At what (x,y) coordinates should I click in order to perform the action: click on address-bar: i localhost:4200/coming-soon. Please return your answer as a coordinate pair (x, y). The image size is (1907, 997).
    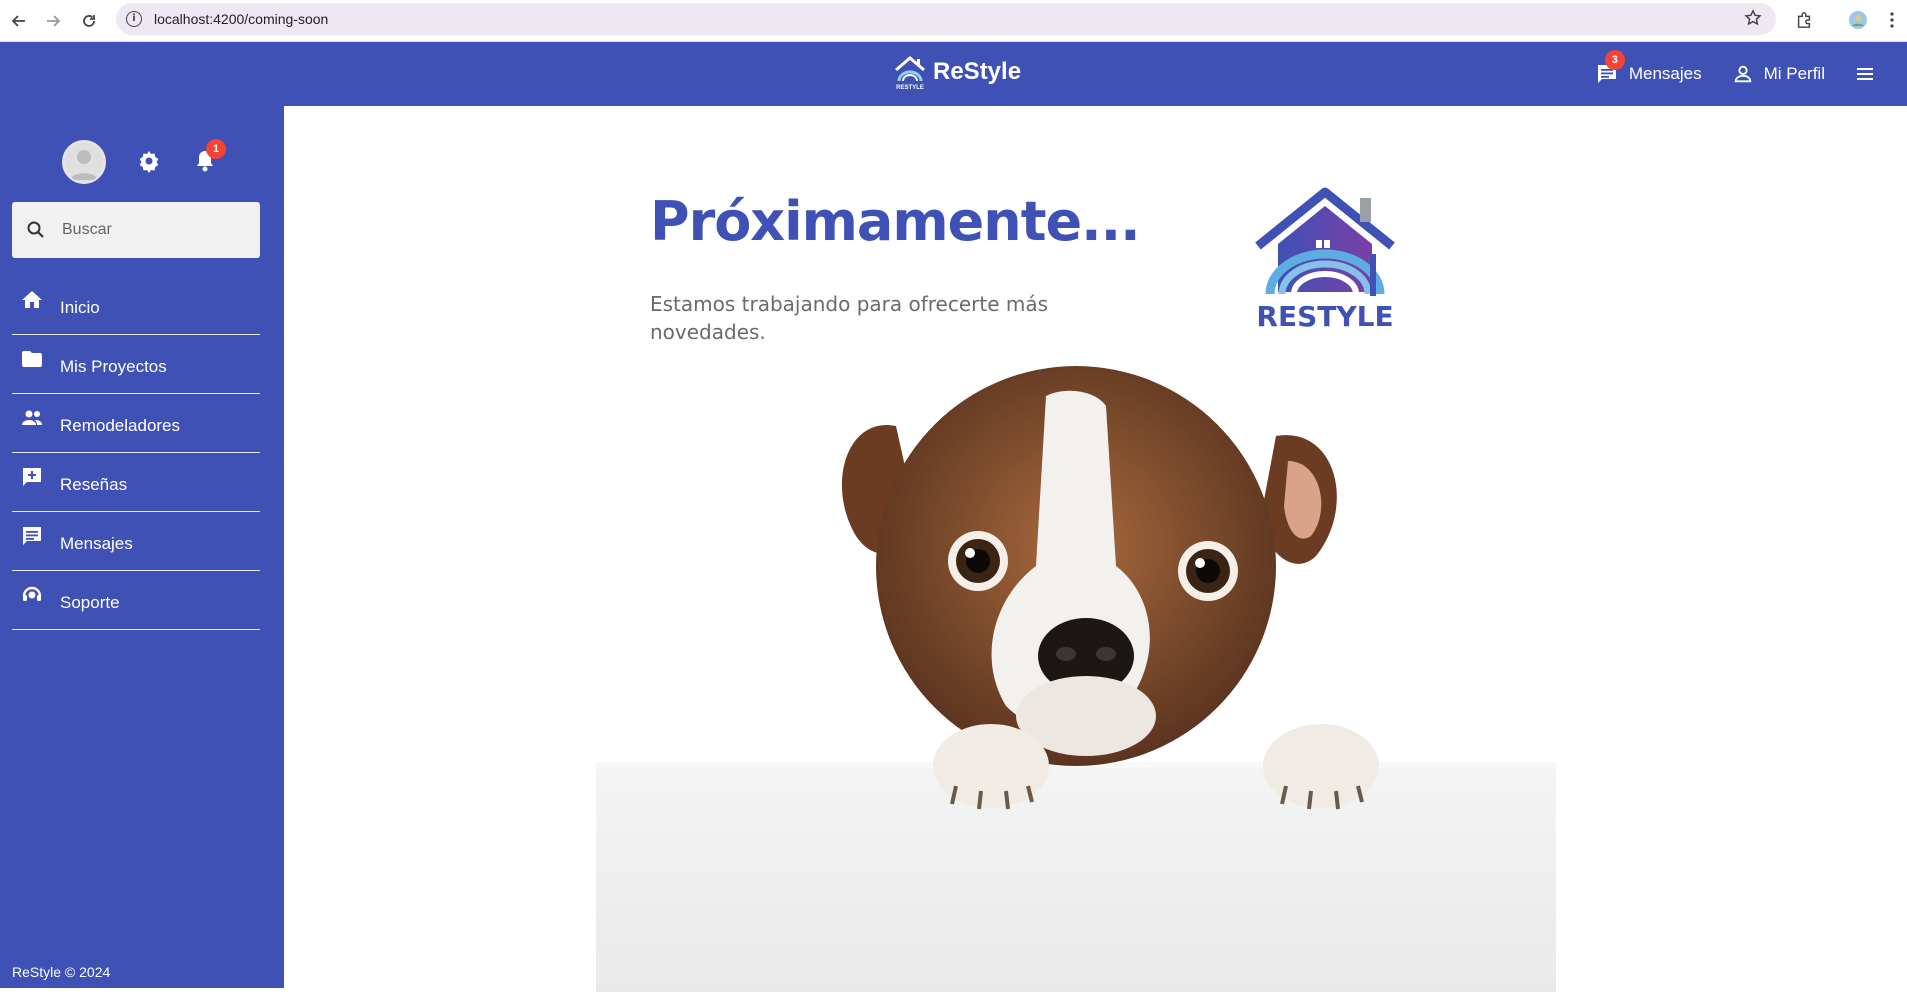
    Looking at the image, I should click on (946, 19).